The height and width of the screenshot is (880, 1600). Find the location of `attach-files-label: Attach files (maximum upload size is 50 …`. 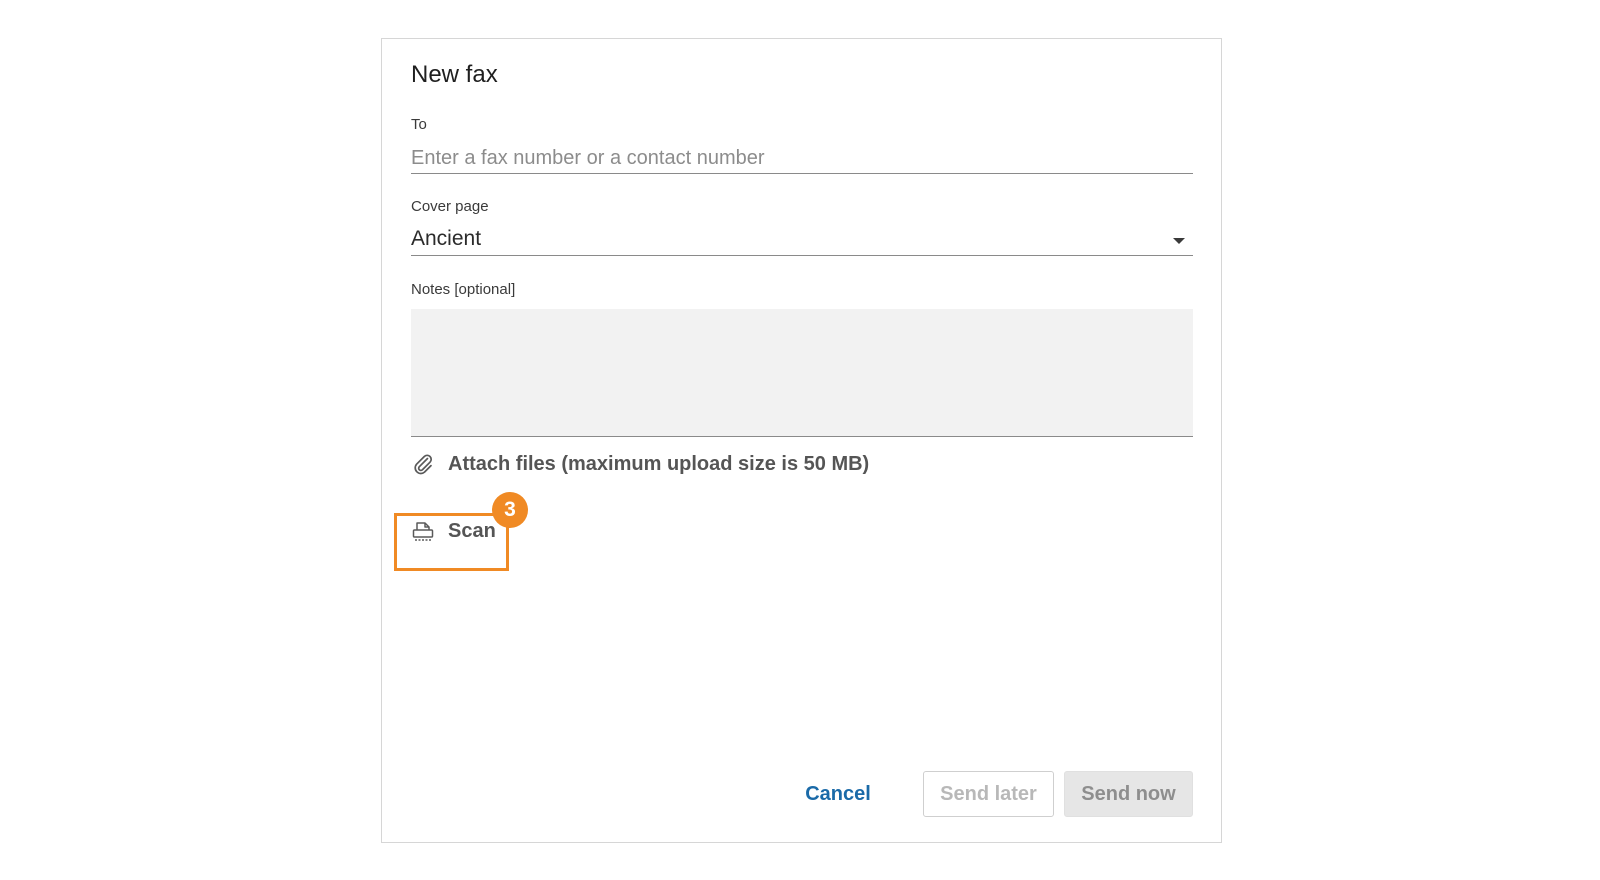

attach-files-label: Attach files (maximum upload size is 50 … is located at coordinates (659, 463).